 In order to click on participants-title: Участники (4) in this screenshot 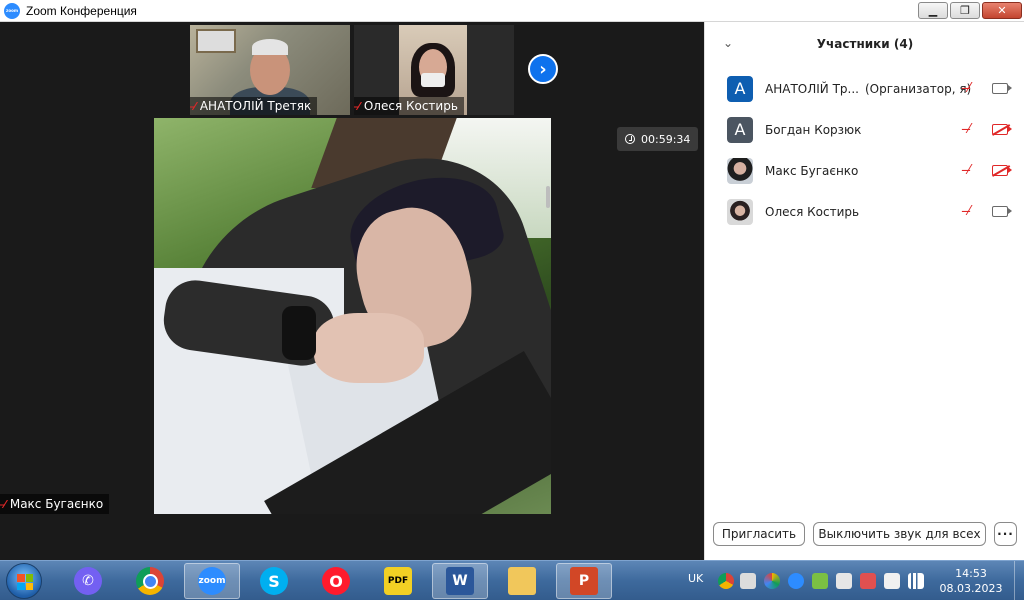, I will do `click(865, 44)`.